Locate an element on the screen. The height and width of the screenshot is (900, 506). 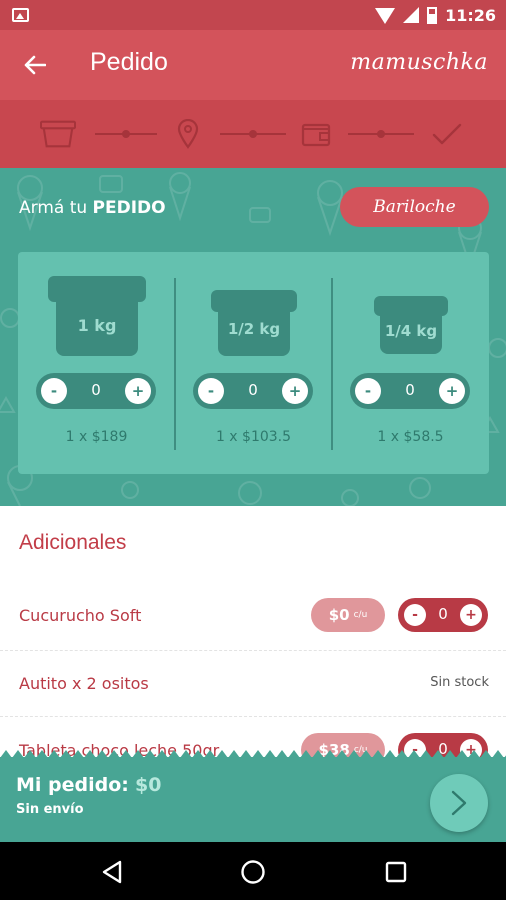
size-option-half-kg: 1/2 kg - 0 + 1 x $103.5 is located at coordinates (253, 363).